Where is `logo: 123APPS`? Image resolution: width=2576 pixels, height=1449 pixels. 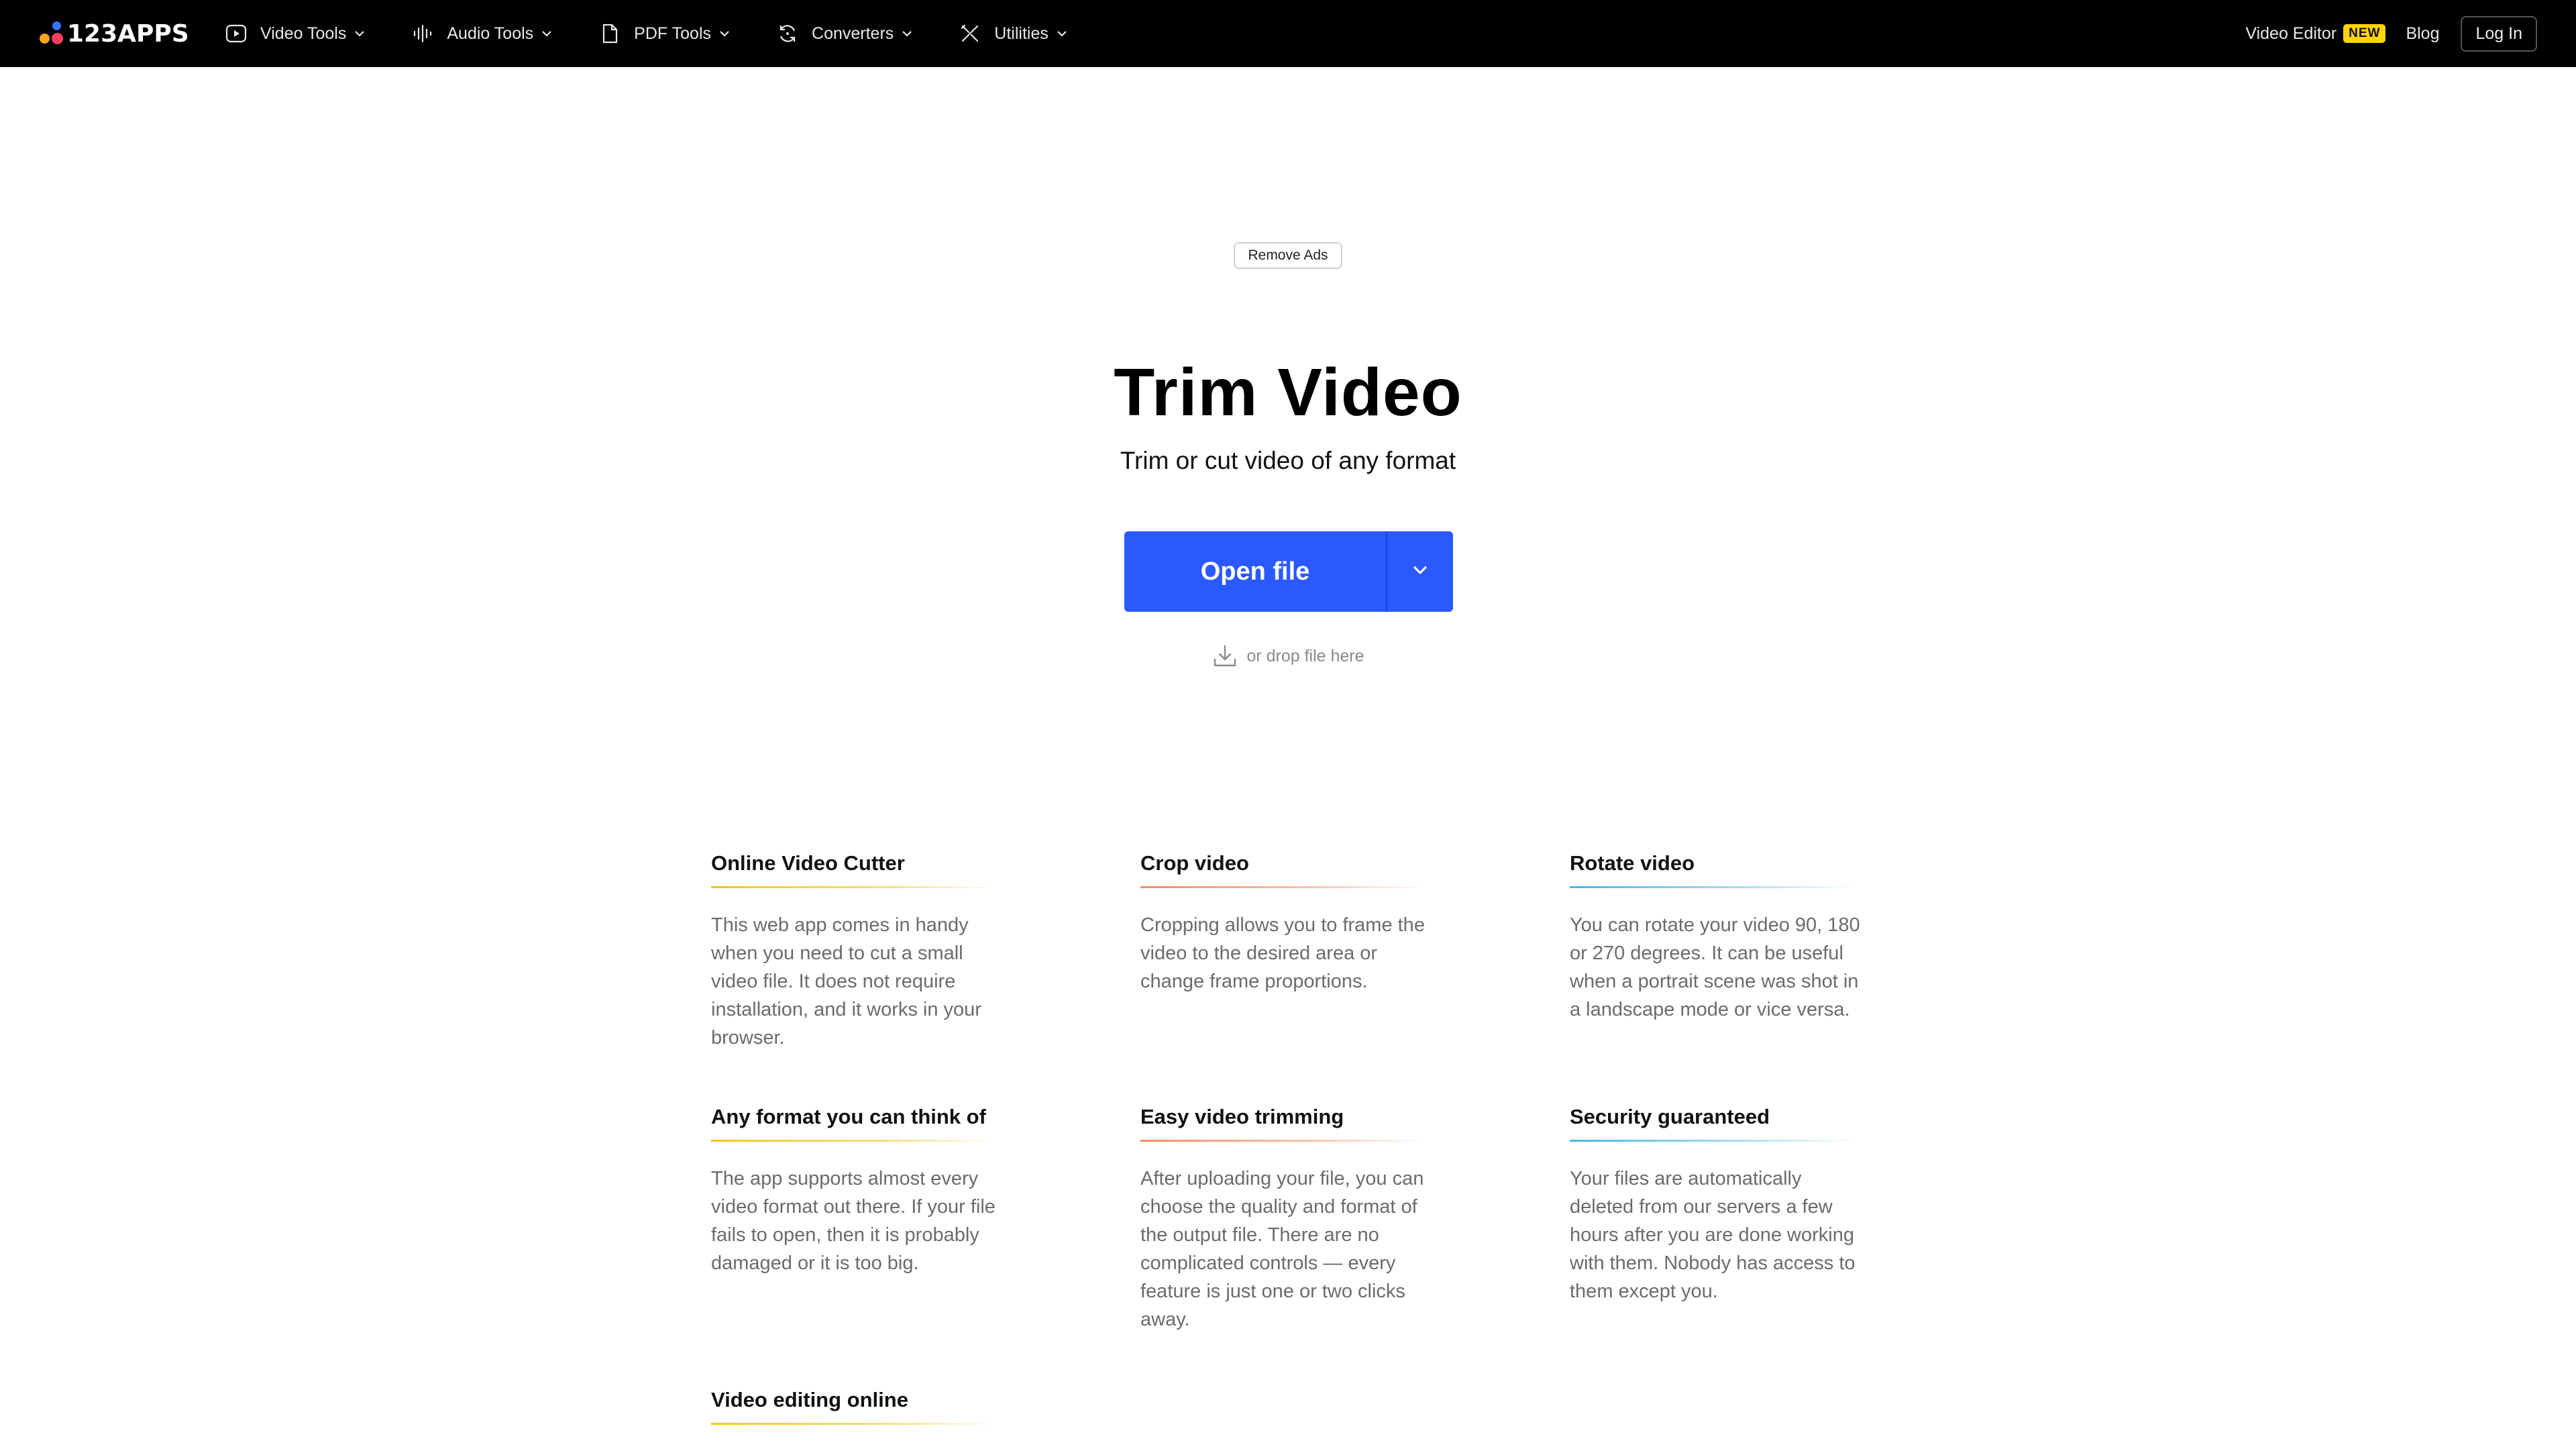
logo: 123APPS is located at coordinates (114, 33).